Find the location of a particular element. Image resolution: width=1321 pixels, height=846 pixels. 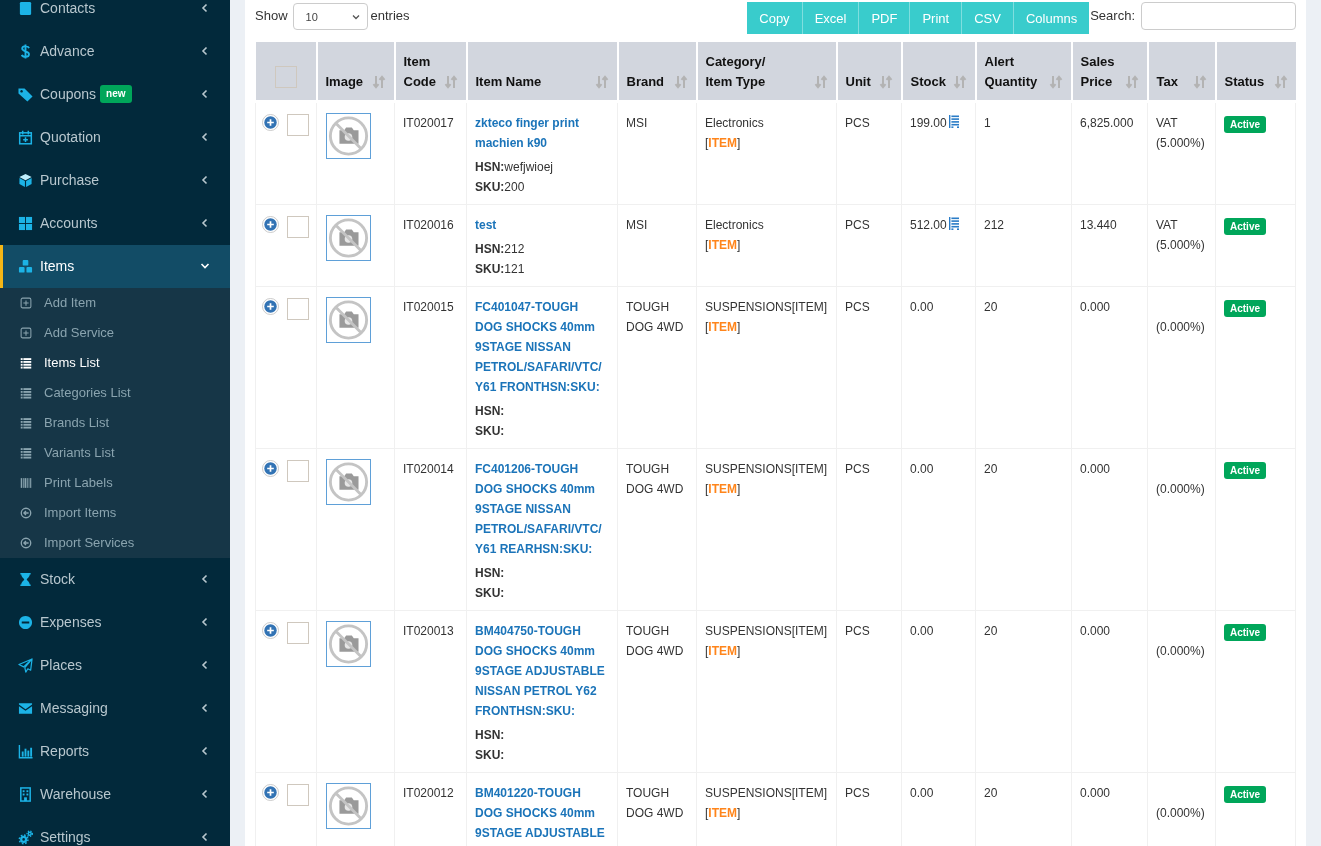

sidebar-item: Places is located at coordinates (115, 665).